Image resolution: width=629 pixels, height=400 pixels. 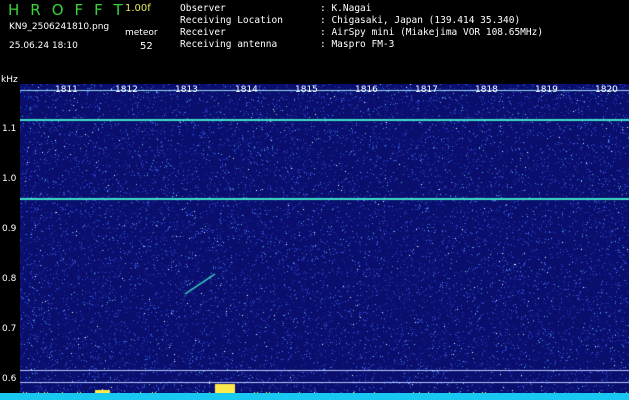 I want to click on info-row-antenna: Receiving antenna : Maspro FM-3, so click(x=361, y=45).